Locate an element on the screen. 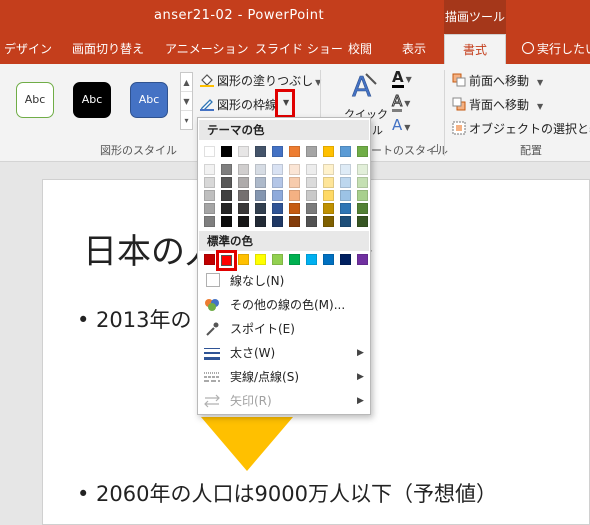 The width and height of the screenshot is (590, 525). tab-format: 書式 is located at coordinates (475, 49).